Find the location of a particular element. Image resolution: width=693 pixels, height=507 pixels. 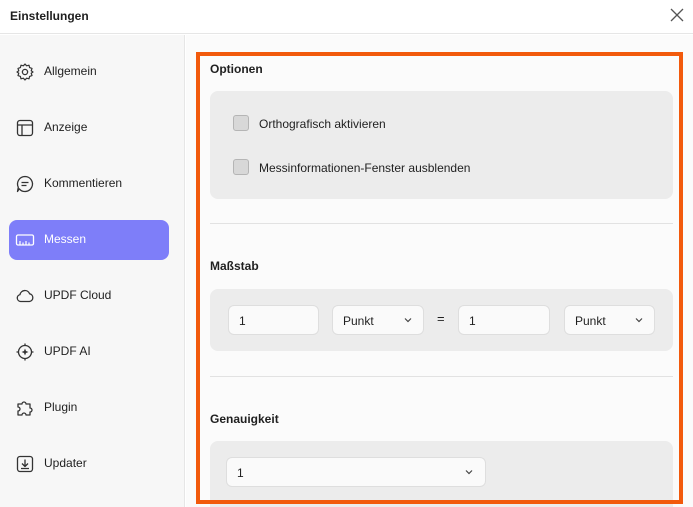

sidebar-item-updf-cloud: UPDF Cloud is located at coordinates (89, 296).